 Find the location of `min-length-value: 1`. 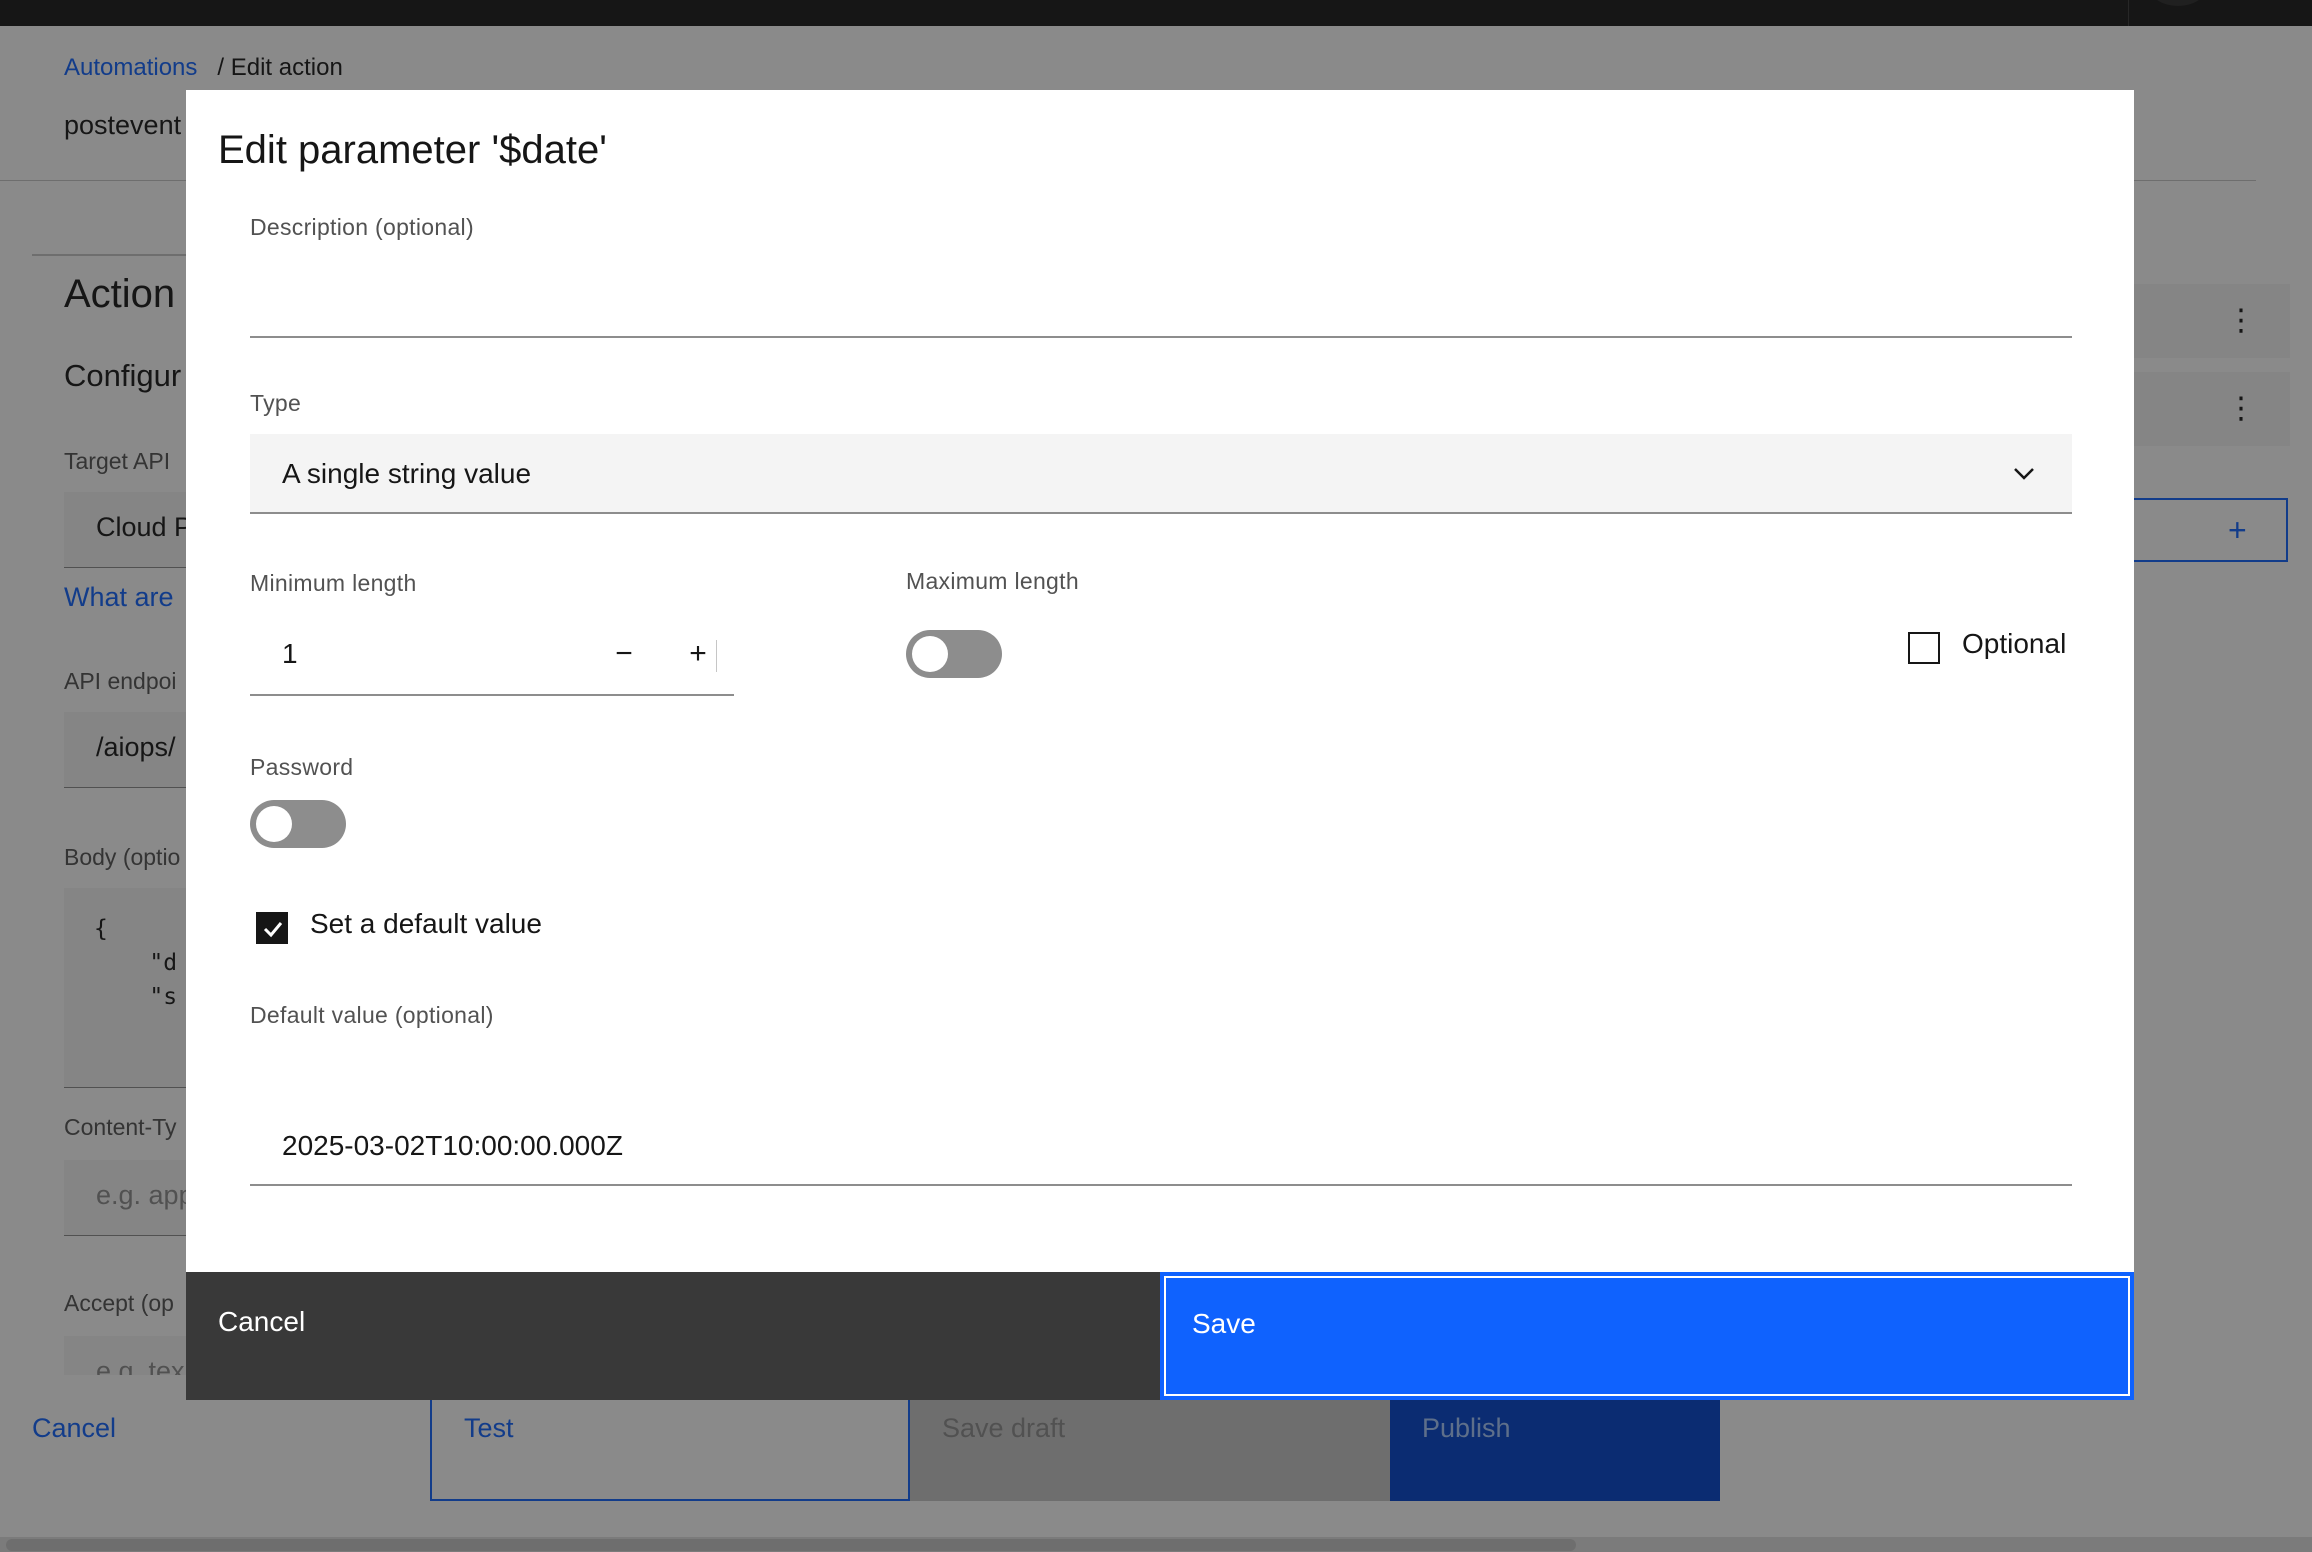

min-length-value: 1 is located at coordinates (290, 654).